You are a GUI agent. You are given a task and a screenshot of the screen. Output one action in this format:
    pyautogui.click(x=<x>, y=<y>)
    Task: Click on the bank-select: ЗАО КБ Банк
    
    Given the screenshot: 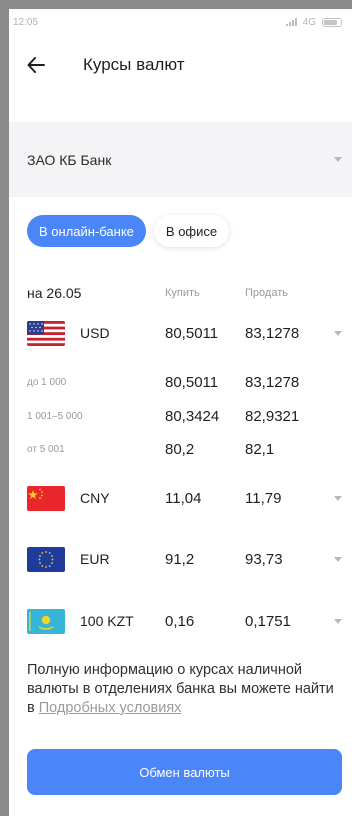 What is the action you would take?
    pyautogui.click(x=180, y=159)
    